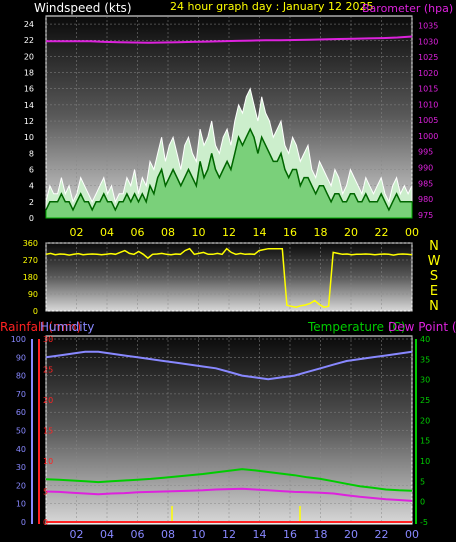 This screenshot has height=542, width=456. I want to click on x-tick-lower: 04, so click(107, 534).